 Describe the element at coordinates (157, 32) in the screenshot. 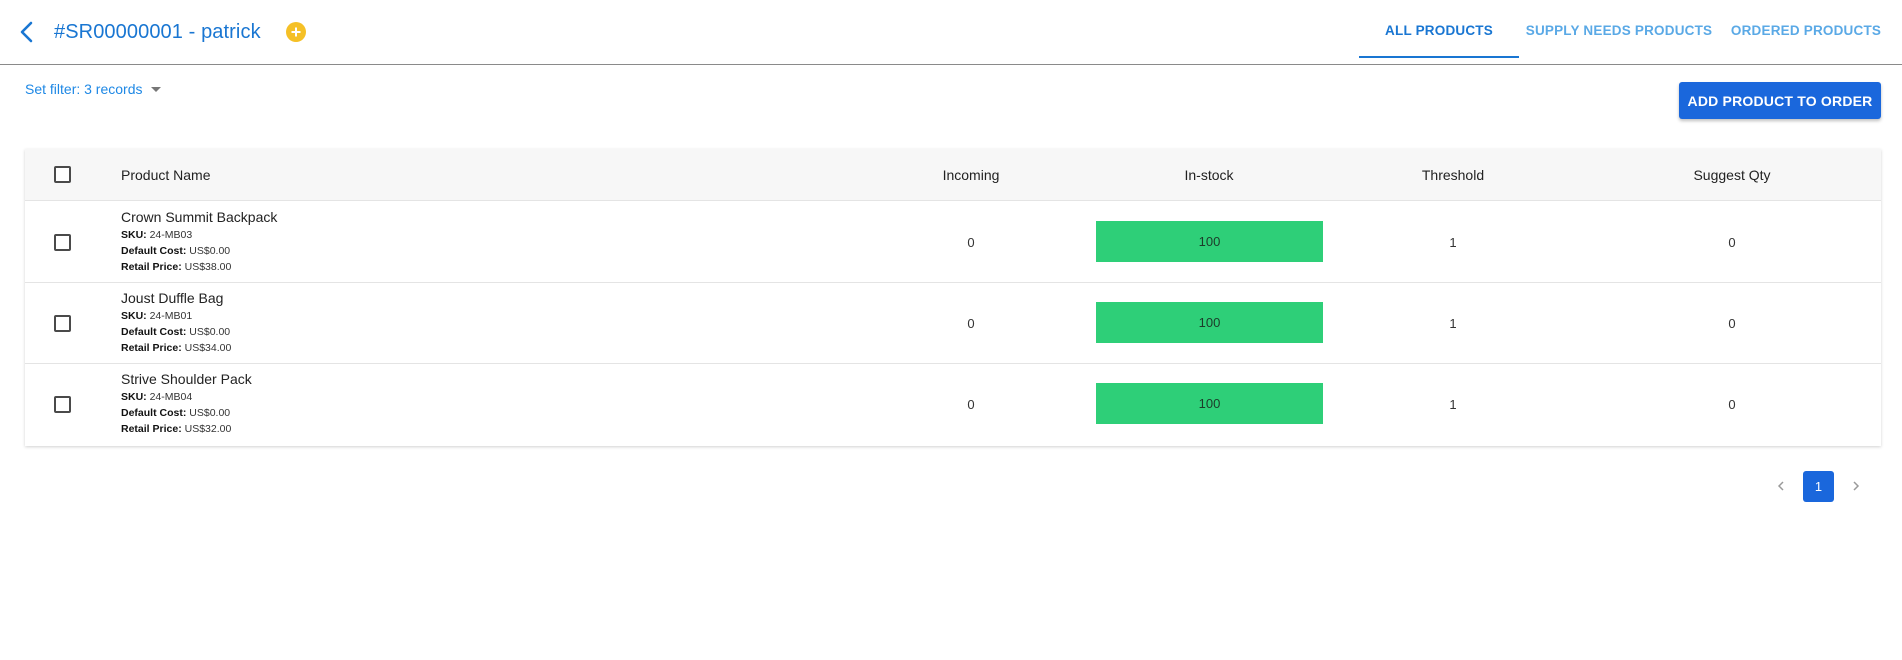

I see `page-title: #SR00000001 - patrick` at that location.